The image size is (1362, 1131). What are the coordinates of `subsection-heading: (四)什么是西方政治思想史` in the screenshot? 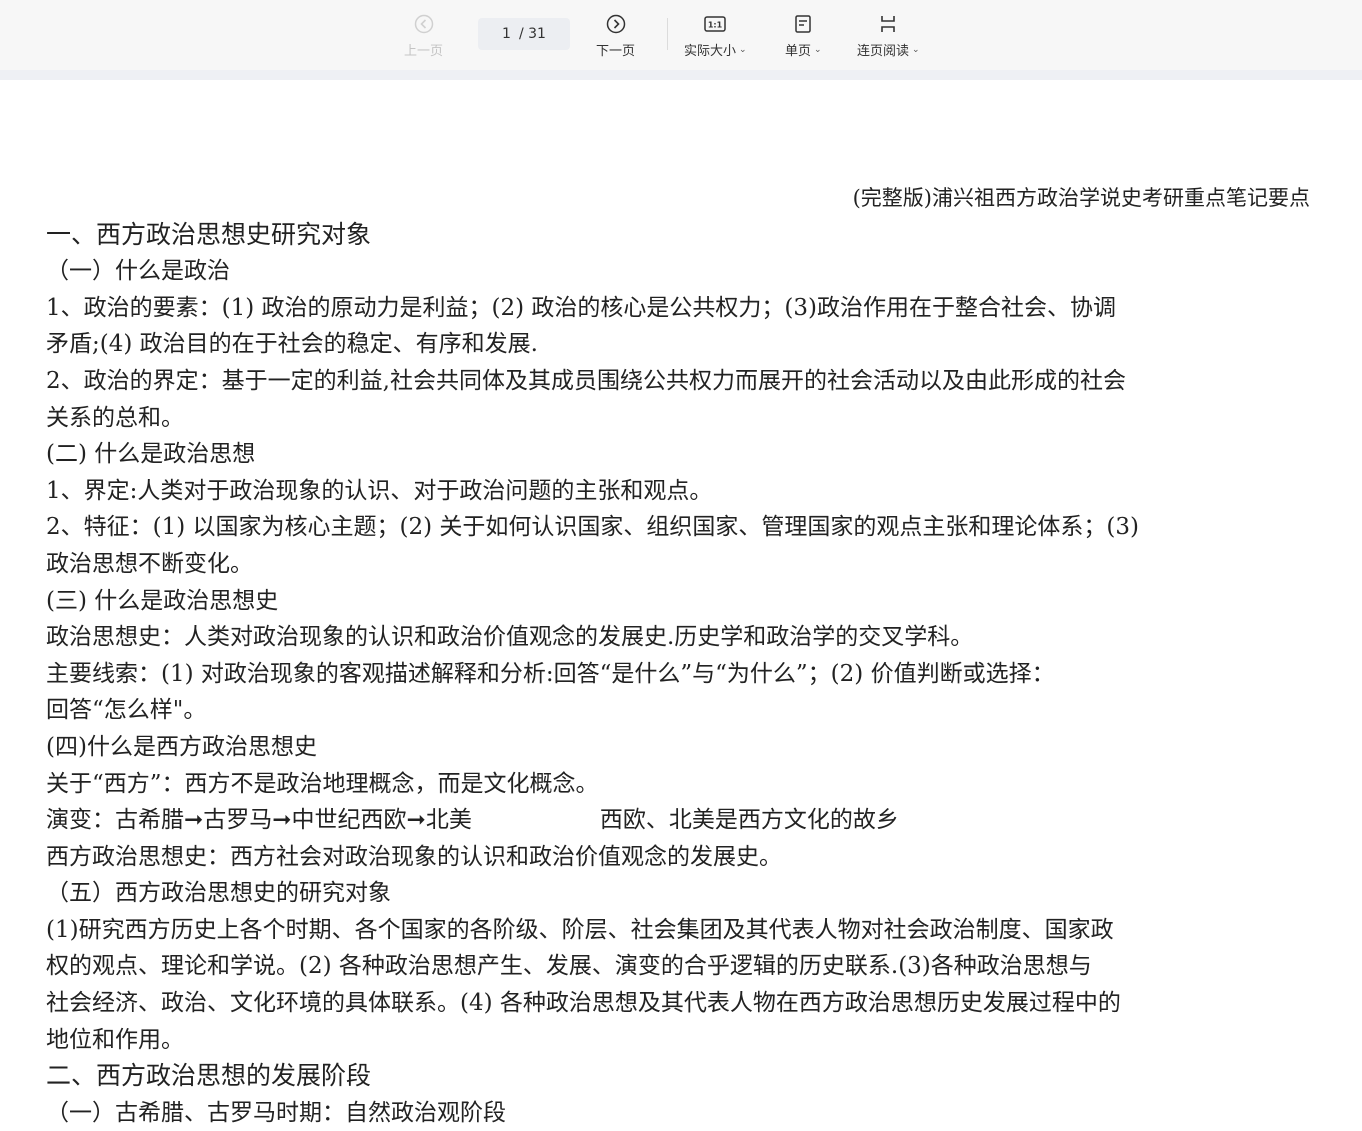 It's located at (181, 746).